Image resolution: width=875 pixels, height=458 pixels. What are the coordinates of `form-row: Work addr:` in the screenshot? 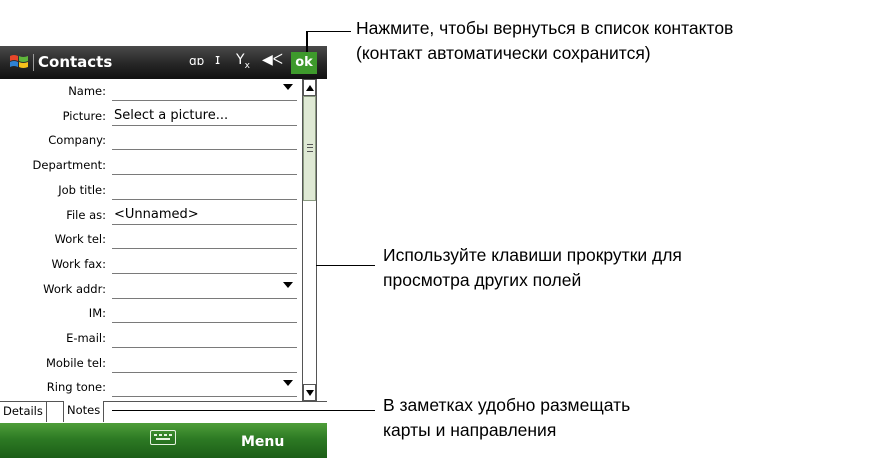 It's located at (151, 289).